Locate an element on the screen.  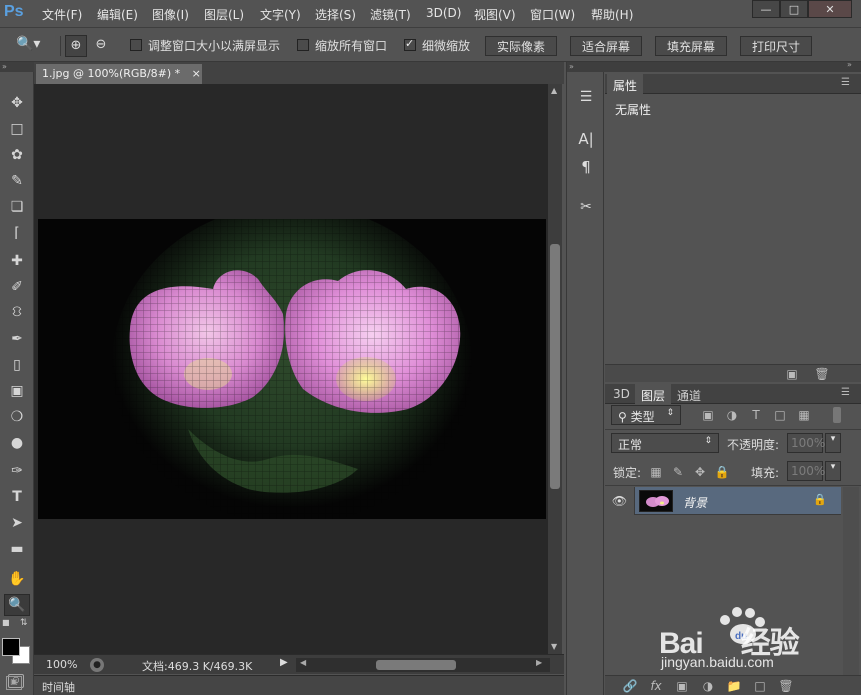
properties-trash-icon: 🗑 is located at coordinates (821, 374).